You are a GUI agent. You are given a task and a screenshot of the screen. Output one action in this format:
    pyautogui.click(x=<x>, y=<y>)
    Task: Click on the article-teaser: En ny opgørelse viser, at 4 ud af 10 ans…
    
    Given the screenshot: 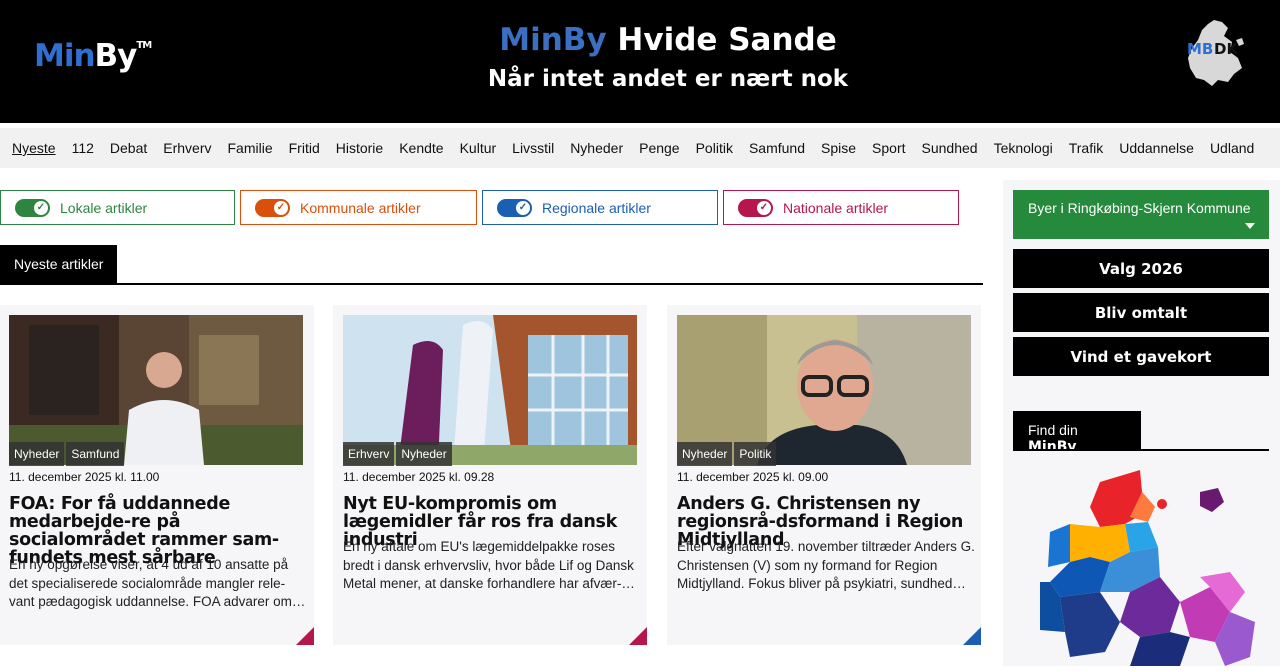 What is the action you would take?
    pyautogui.click(x=157, y=583)
    